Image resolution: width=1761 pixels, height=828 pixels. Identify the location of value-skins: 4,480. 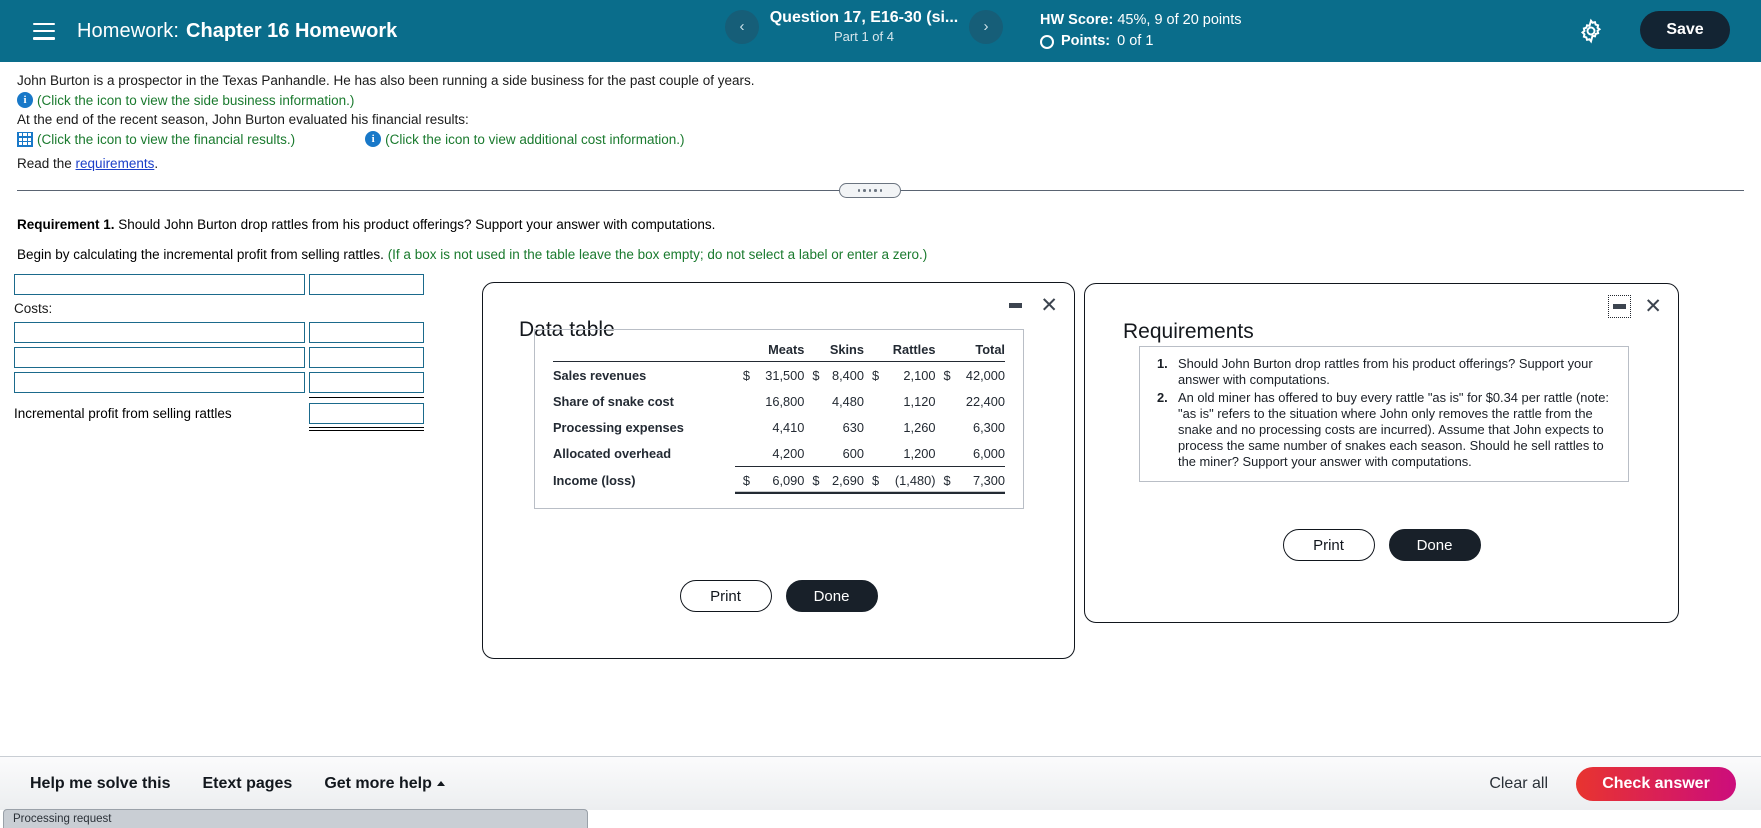
(847, 401).